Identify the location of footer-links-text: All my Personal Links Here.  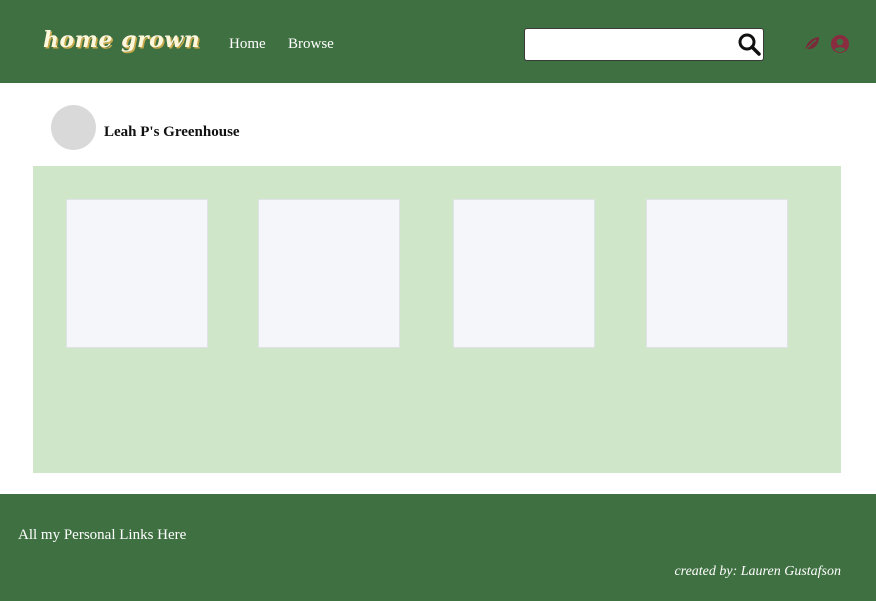
(102, 535).